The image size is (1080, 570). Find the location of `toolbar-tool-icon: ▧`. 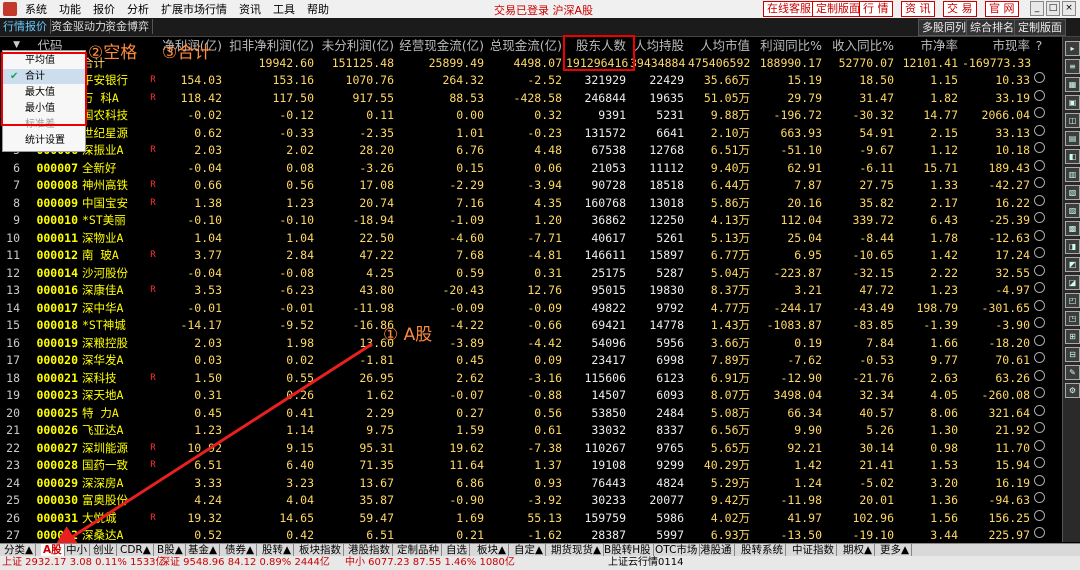

toolbar-tool-icon: ▧ is located at coordinates (1072, 192).